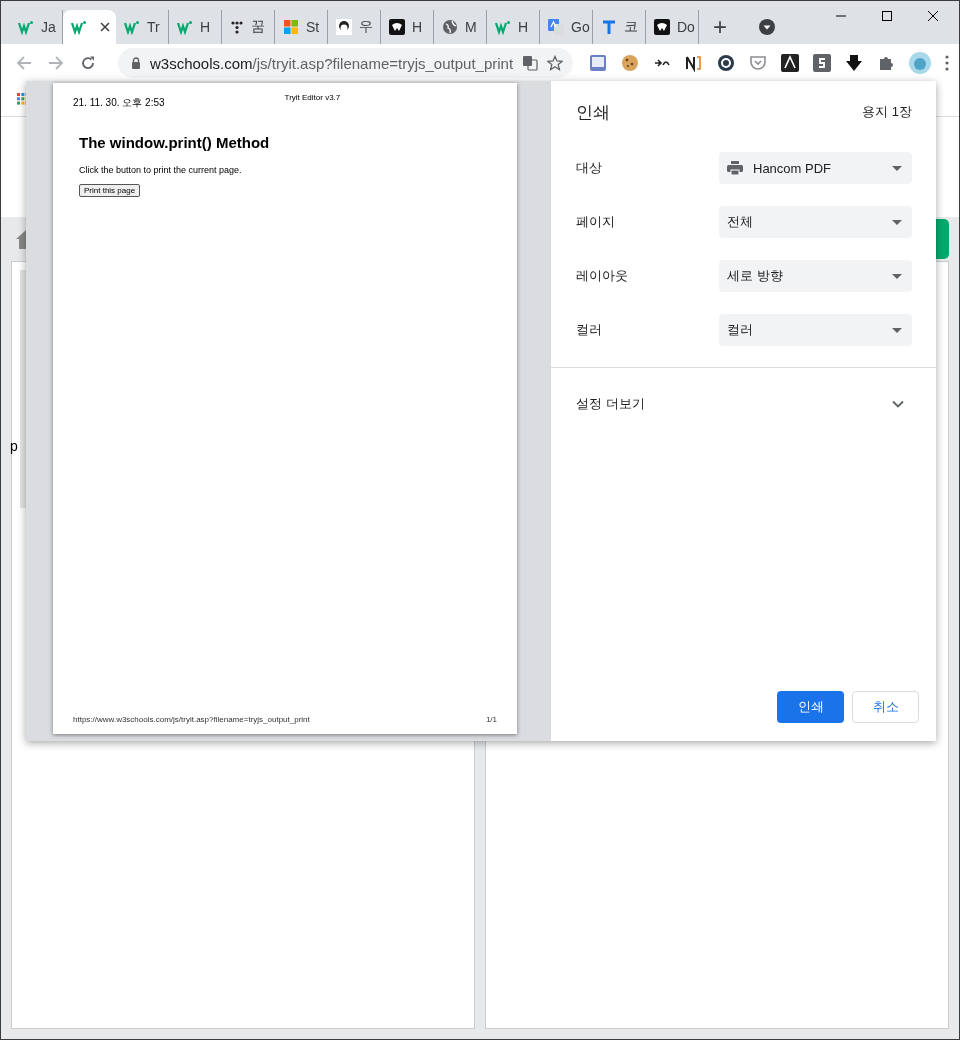 This screenshot has width=960, height=1040. I want to click on dropdown-icon, so click(767, 27).